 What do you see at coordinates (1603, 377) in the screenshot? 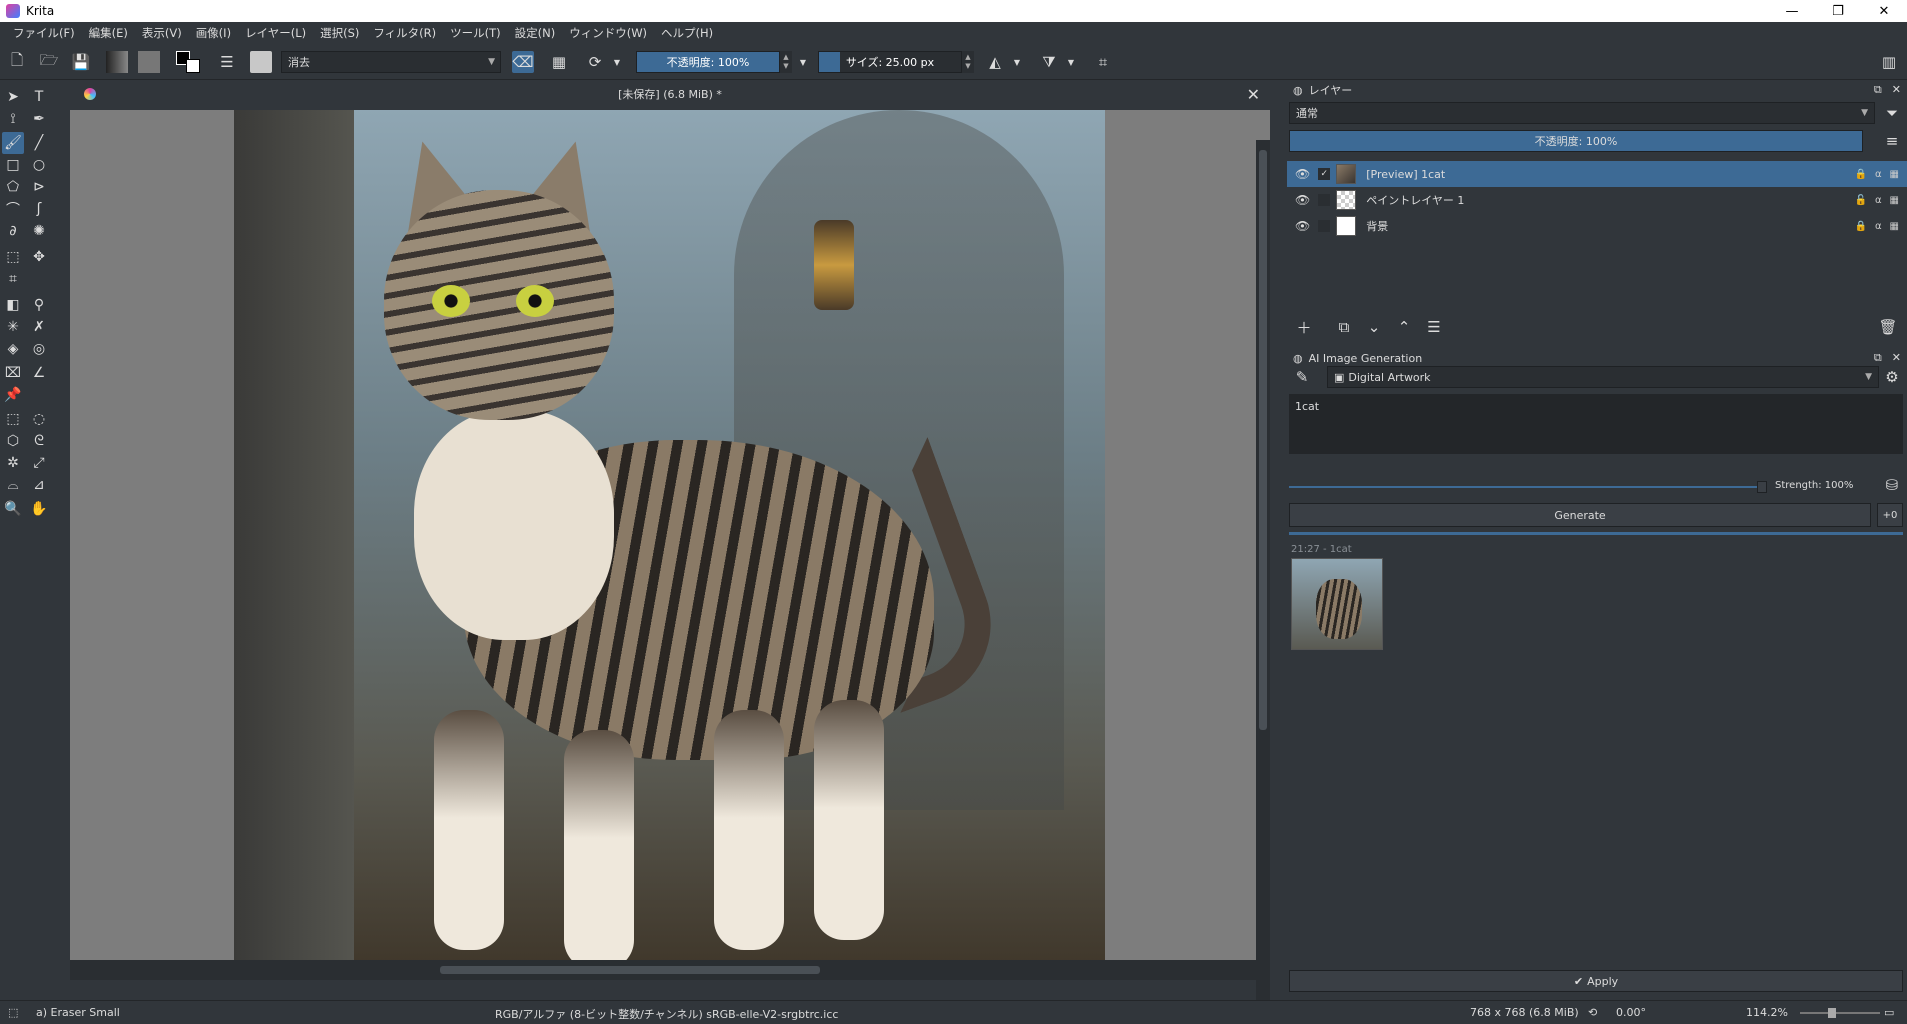
I see `style-select: ▣ Digital Artwork ▼` at bounding box center [1603, 377].